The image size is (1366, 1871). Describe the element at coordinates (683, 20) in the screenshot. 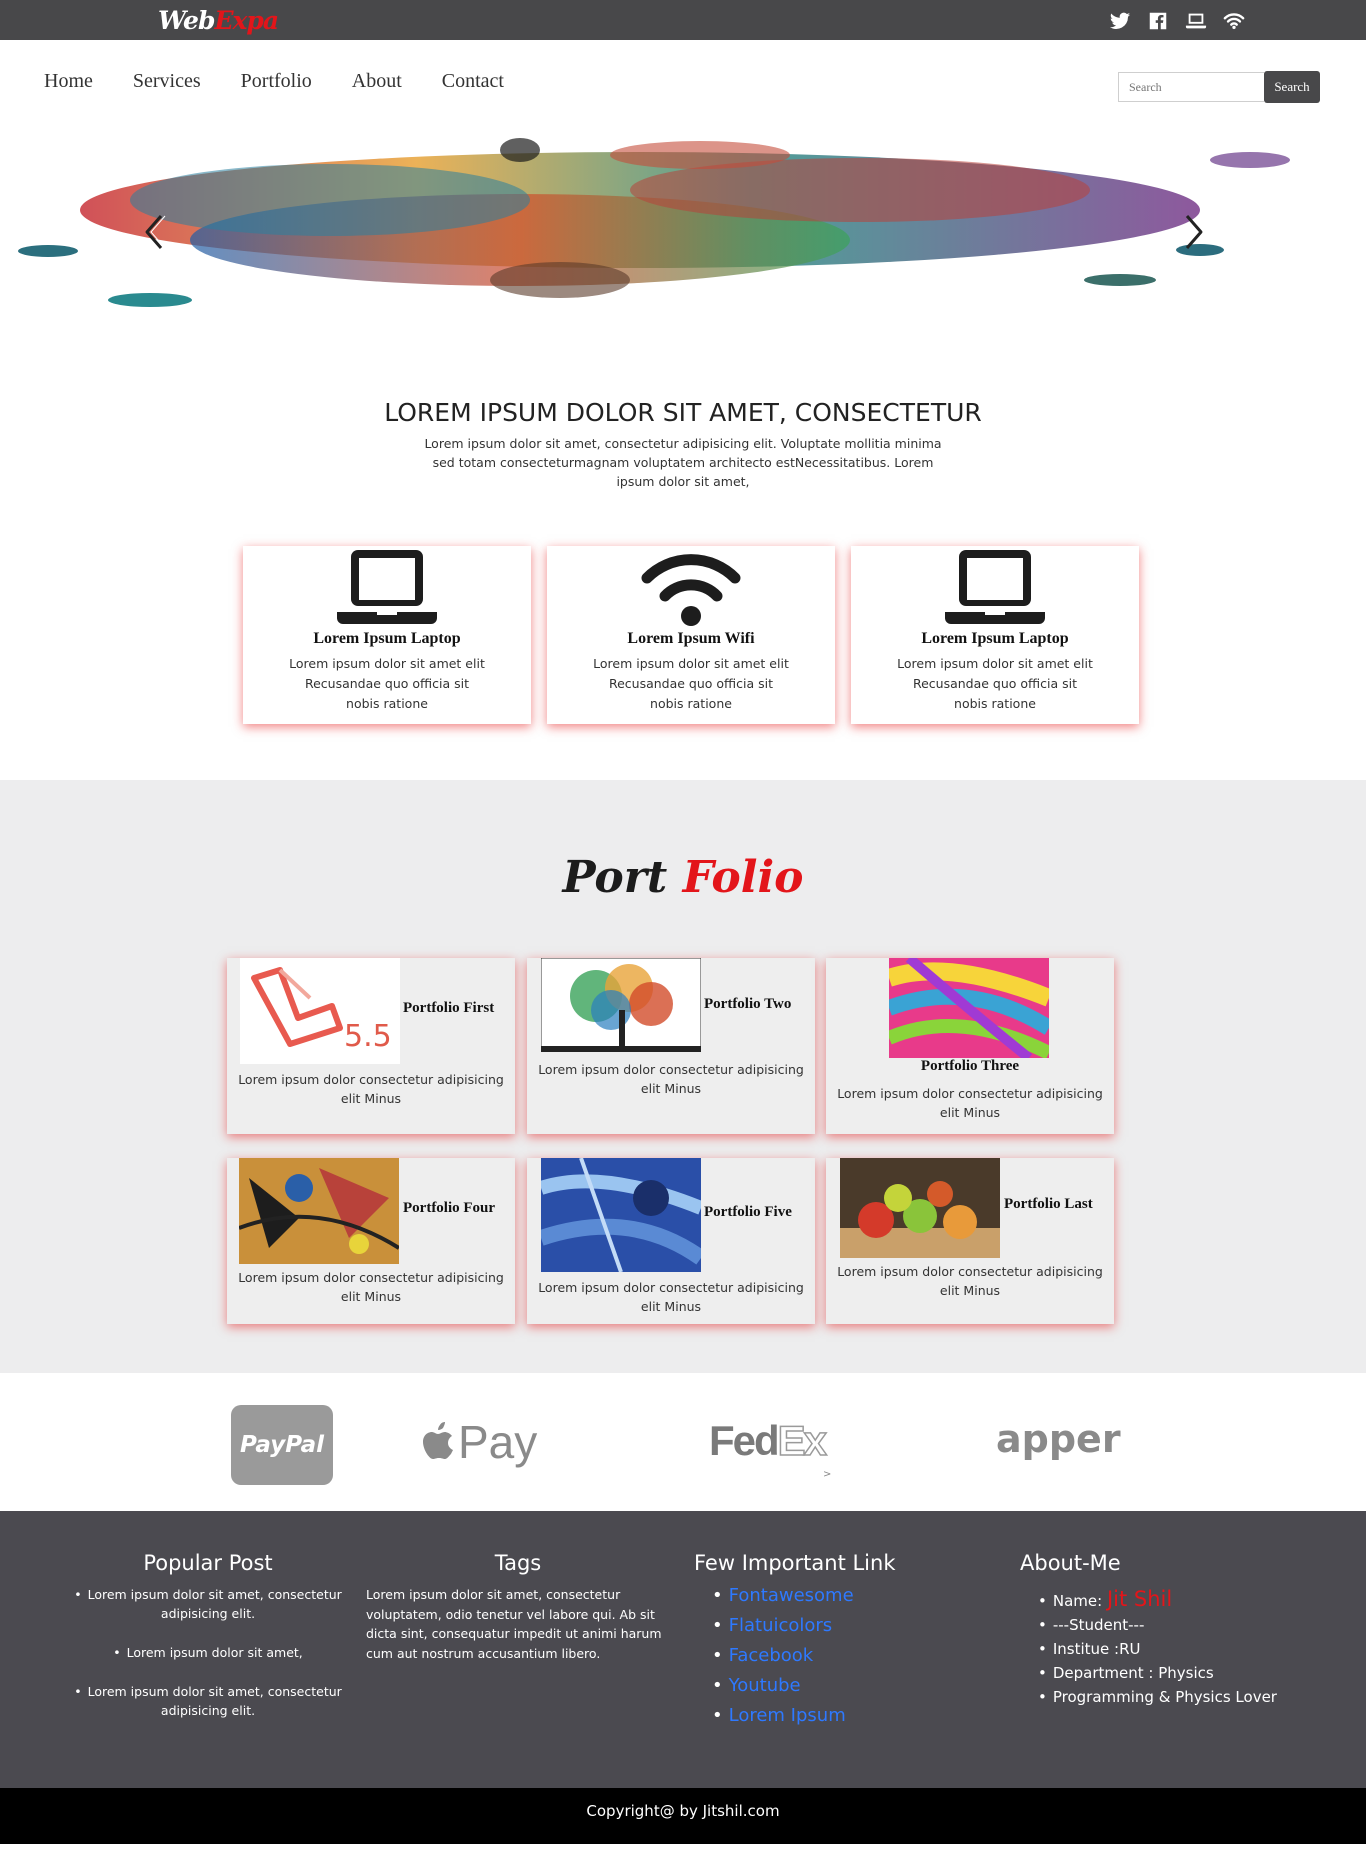

I see `top-bar: WebExpa` at that location.